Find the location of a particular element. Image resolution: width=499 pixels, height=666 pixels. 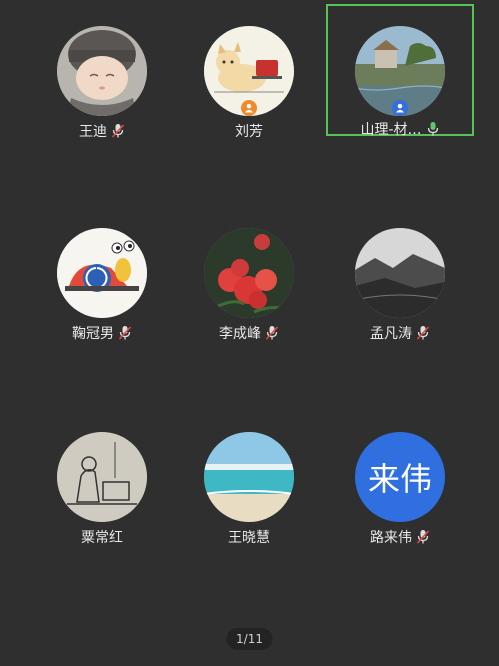

host-badge-icon is located at coordinates (249, 108).